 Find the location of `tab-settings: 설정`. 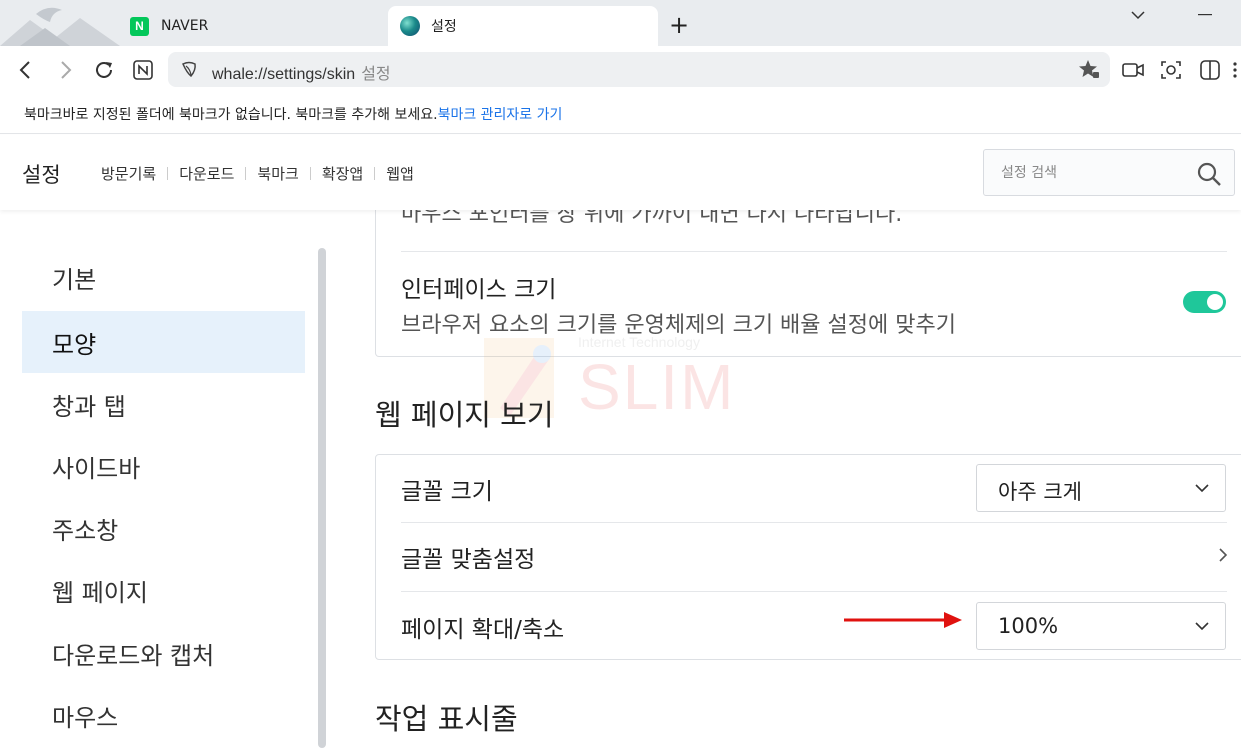

tab-settings: 설정 is located at coordinates (523, 26).